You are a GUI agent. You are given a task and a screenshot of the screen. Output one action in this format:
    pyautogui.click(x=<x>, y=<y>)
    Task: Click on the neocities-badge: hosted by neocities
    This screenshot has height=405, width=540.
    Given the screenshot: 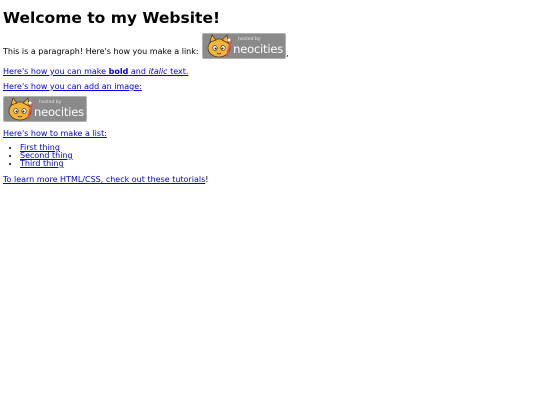 What is the action you would take?
    pyautogui.click(x=244, y=46)
    